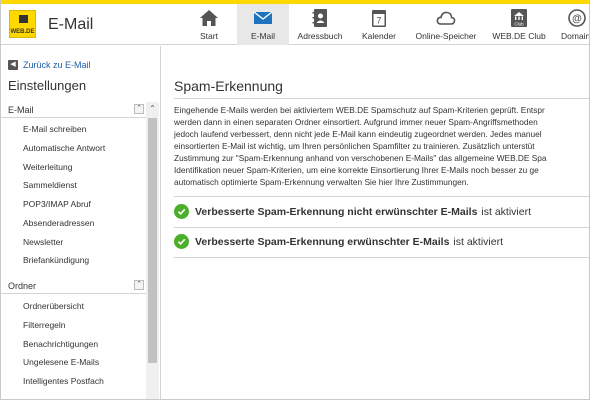 The width and height of the screenshot is (590, 400). Describe the element at coordinates (22, 24) in the screenshot. I see `webde-logo: WEB.DE` at that location.